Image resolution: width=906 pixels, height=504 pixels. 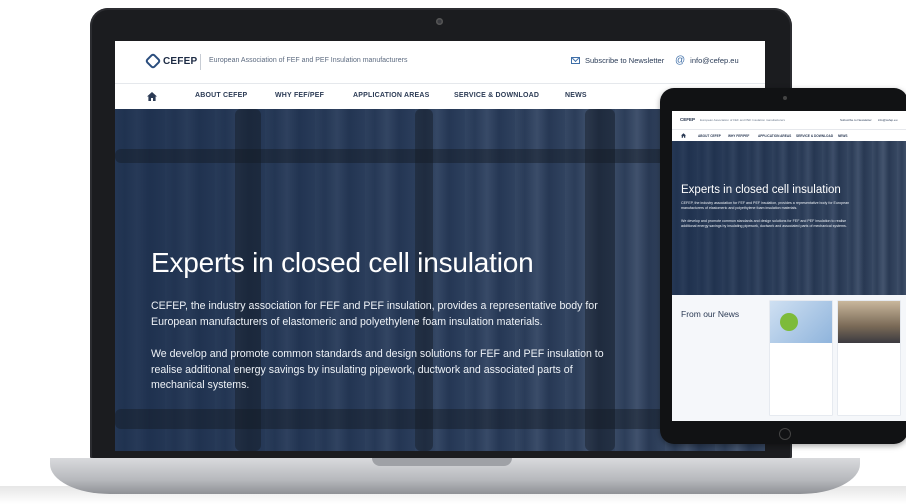 I want to click on tablet-camera, so click(x=785, y=98).